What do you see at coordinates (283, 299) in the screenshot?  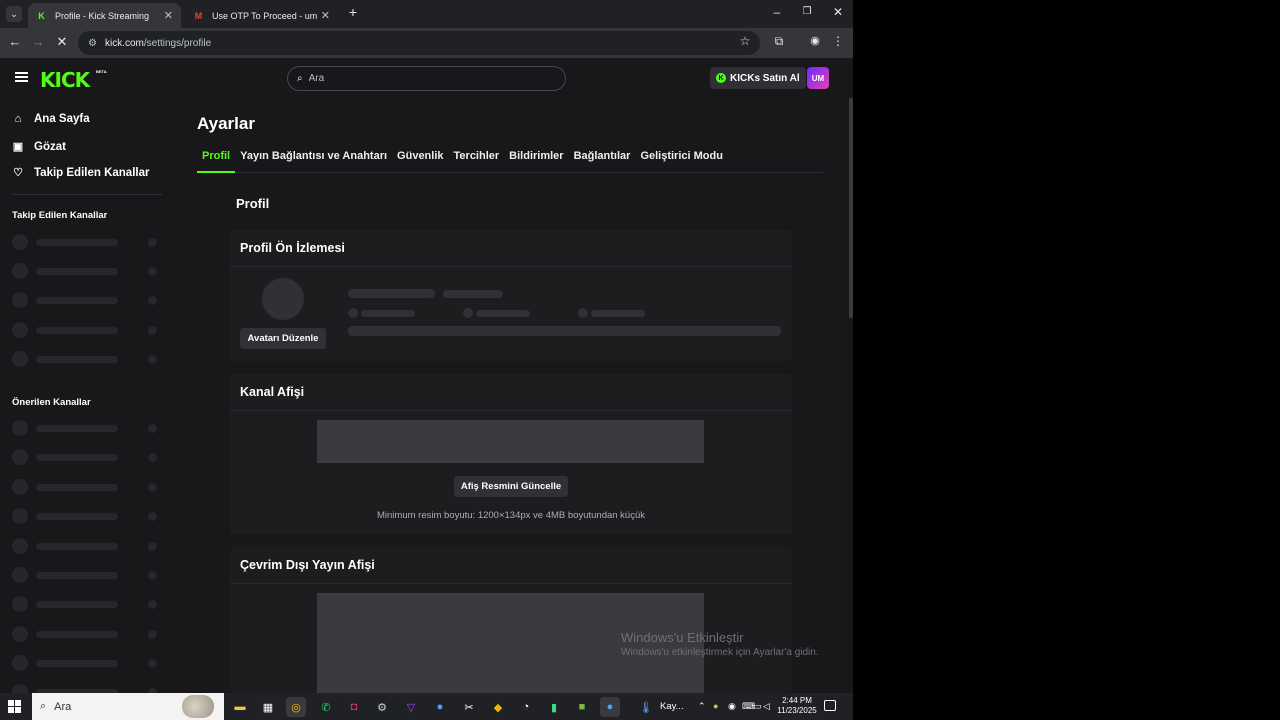 I see `avatar-placeholder` at bounding box center [283, 299].